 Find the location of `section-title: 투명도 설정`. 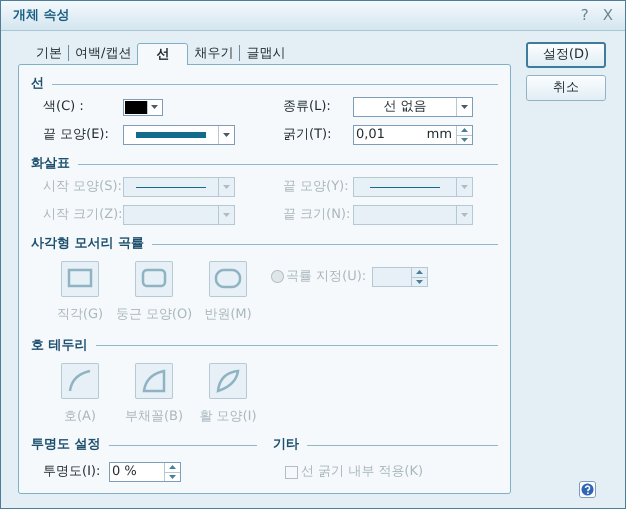

section-title: 투명도 설정 is located at coordinates (66, 445).